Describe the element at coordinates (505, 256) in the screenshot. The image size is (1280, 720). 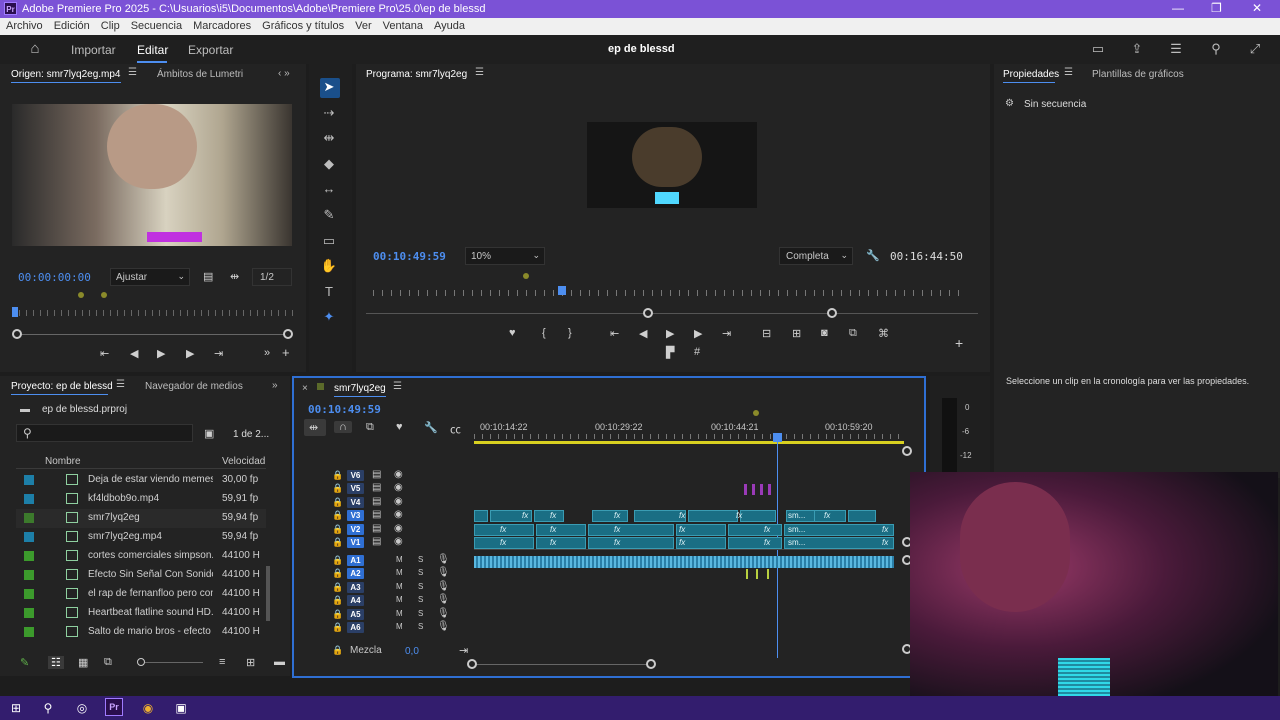
I see `zoom-dropdown: 10% ⌄` at that location.